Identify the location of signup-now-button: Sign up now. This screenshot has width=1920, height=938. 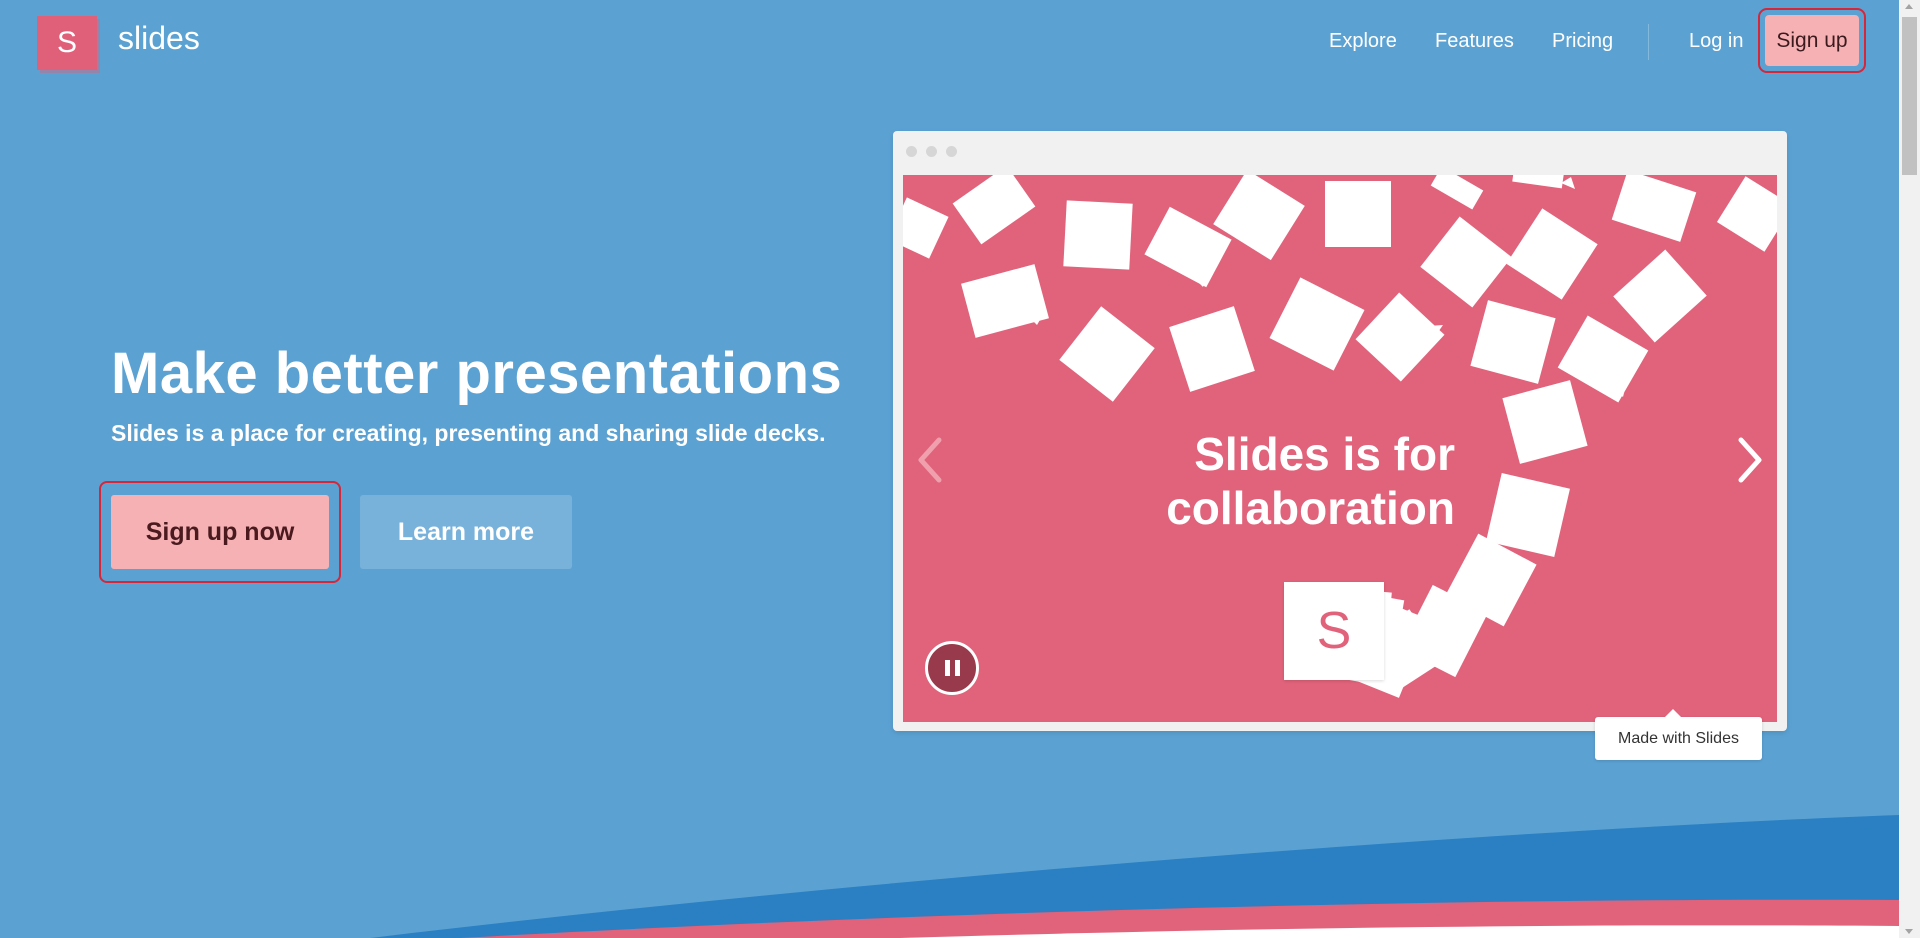
(220, 532).